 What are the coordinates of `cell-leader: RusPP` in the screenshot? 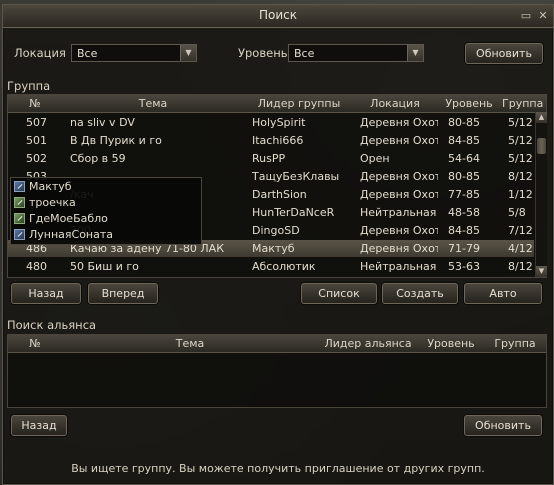 It's located at (269, 158).